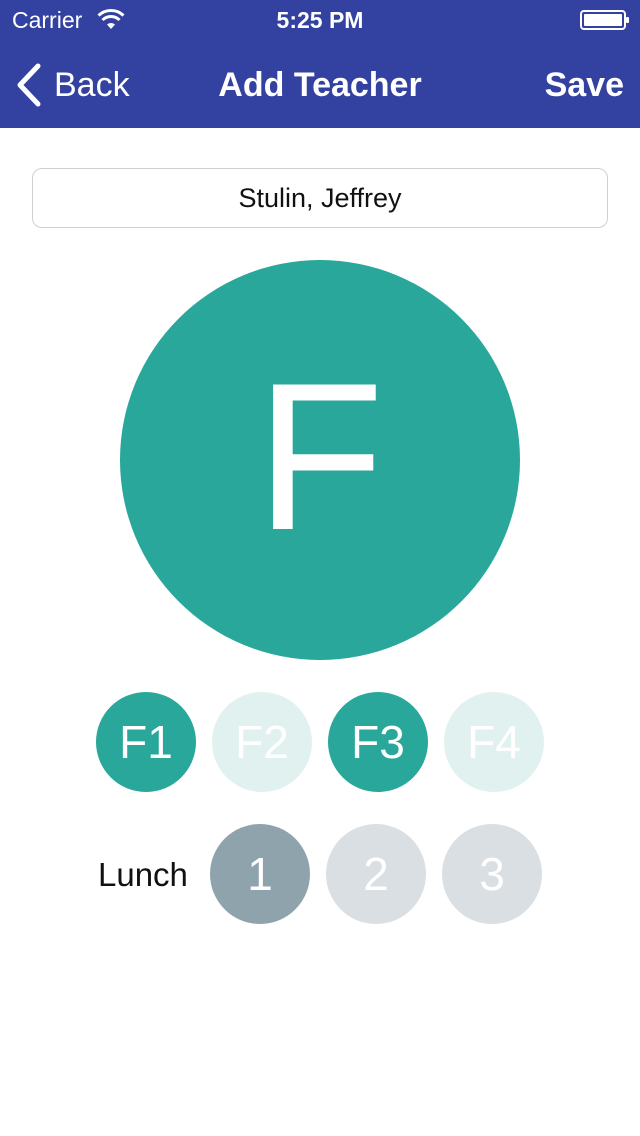  I want to click on header: Carrier 5:25 PM Back Add Teacher Save, so click(320, 64).